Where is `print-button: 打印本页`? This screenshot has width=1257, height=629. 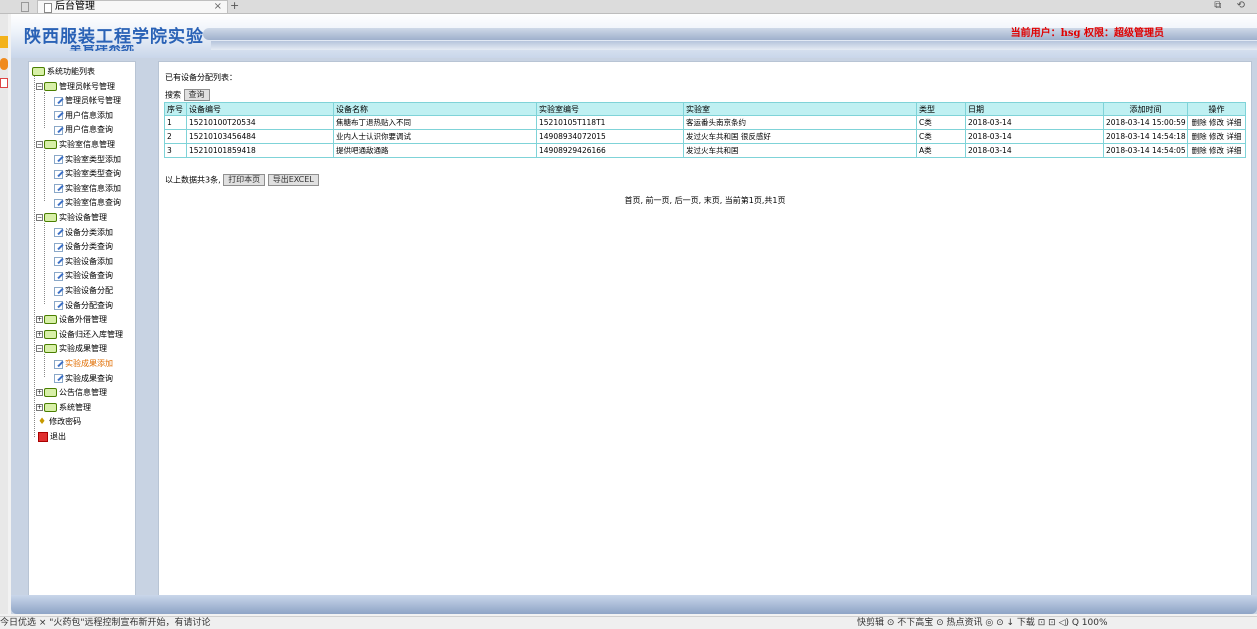 print-button: 打印本页 is located at coordinates (244, 180).